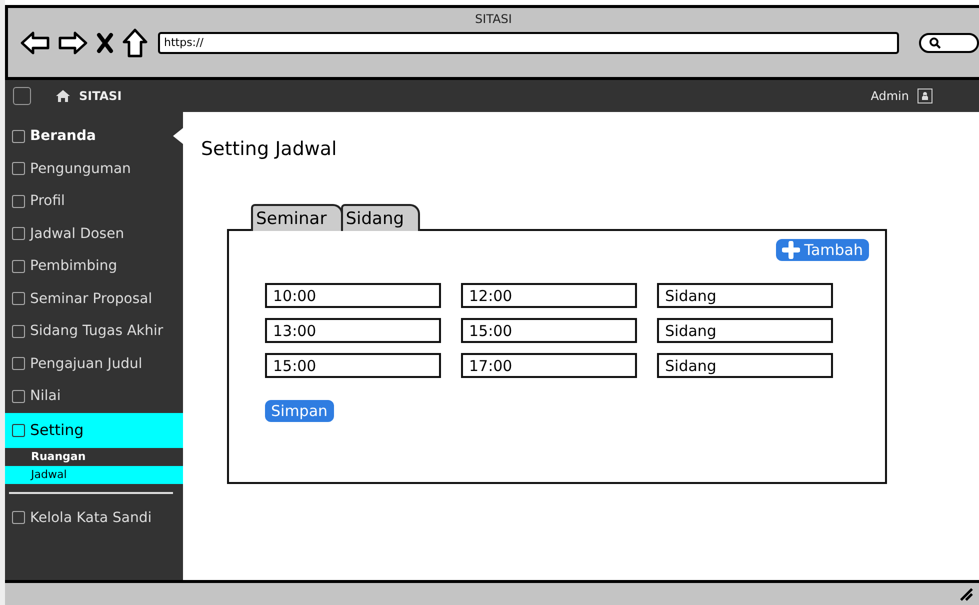 The image size is (979, 605). I want to click on sidebar-item: Setting, so click(94, 430).